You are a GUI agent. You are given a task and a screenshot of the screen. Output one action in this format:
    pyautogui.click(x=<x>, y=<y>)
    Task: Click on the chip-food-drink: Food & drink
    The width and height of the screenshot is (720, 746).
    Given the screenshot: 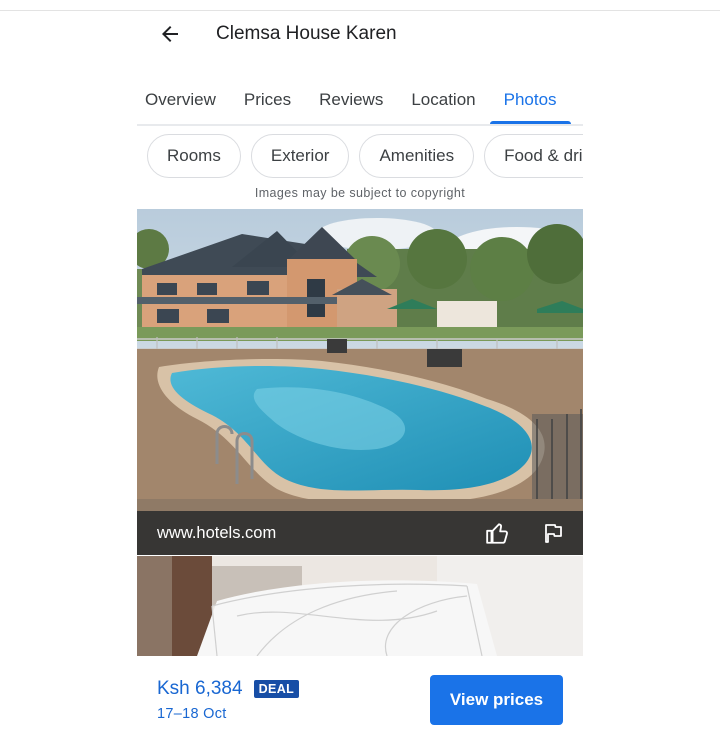 What is the action you would take?
    pyautogui.click(x=533, y=156)
    